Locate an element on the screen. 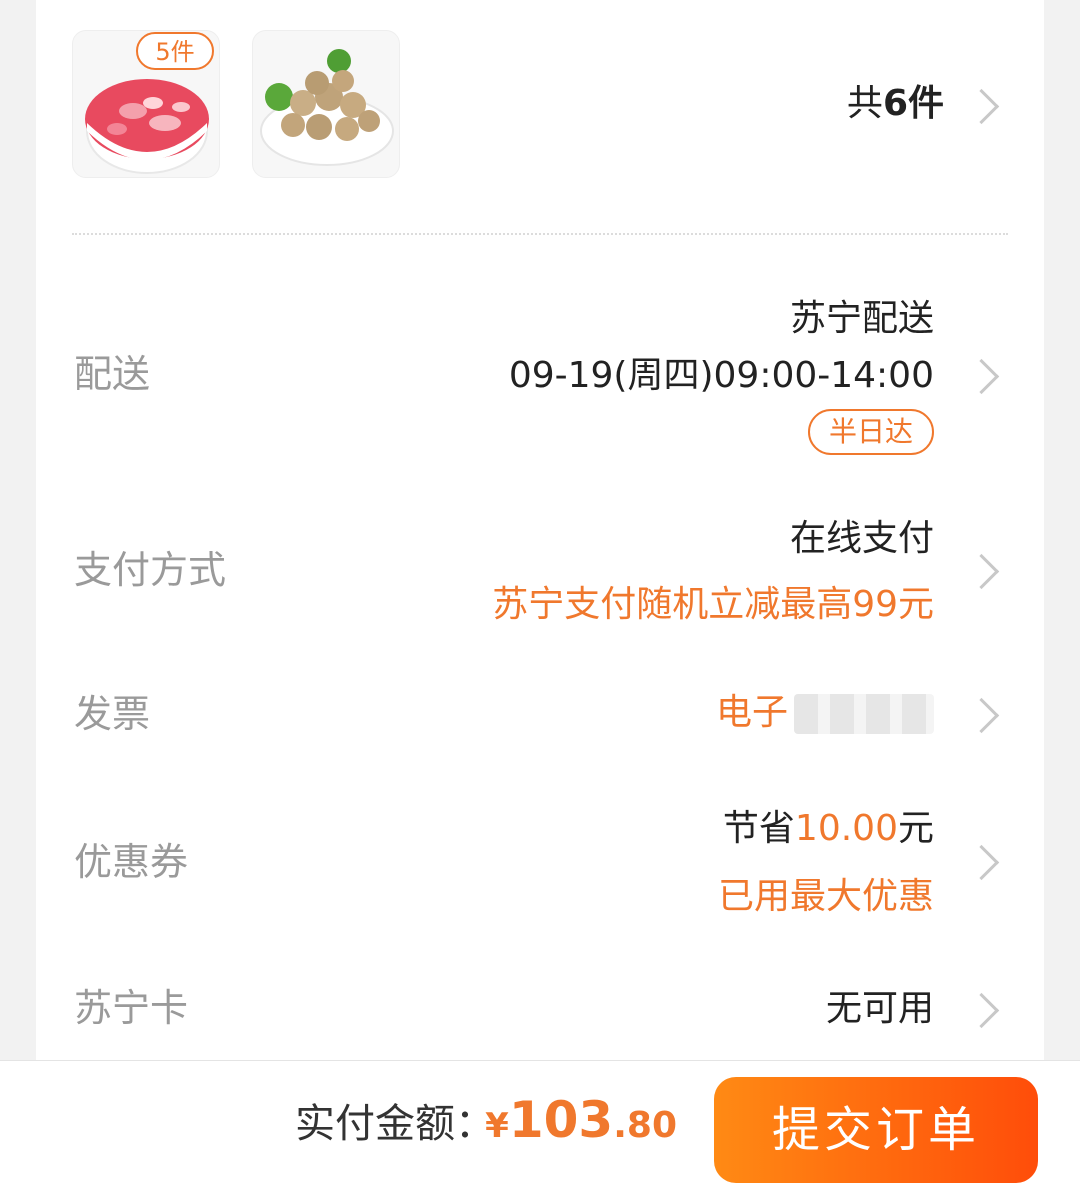  payment-method: 在线支付 is located at coordinates (862, 539).